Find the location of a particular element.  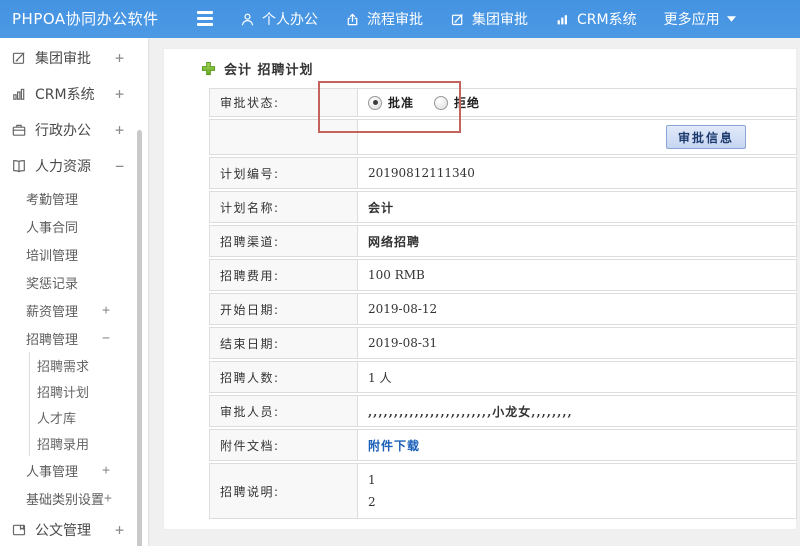

sidebar-scrollbar is located at coordinates (139, 338).